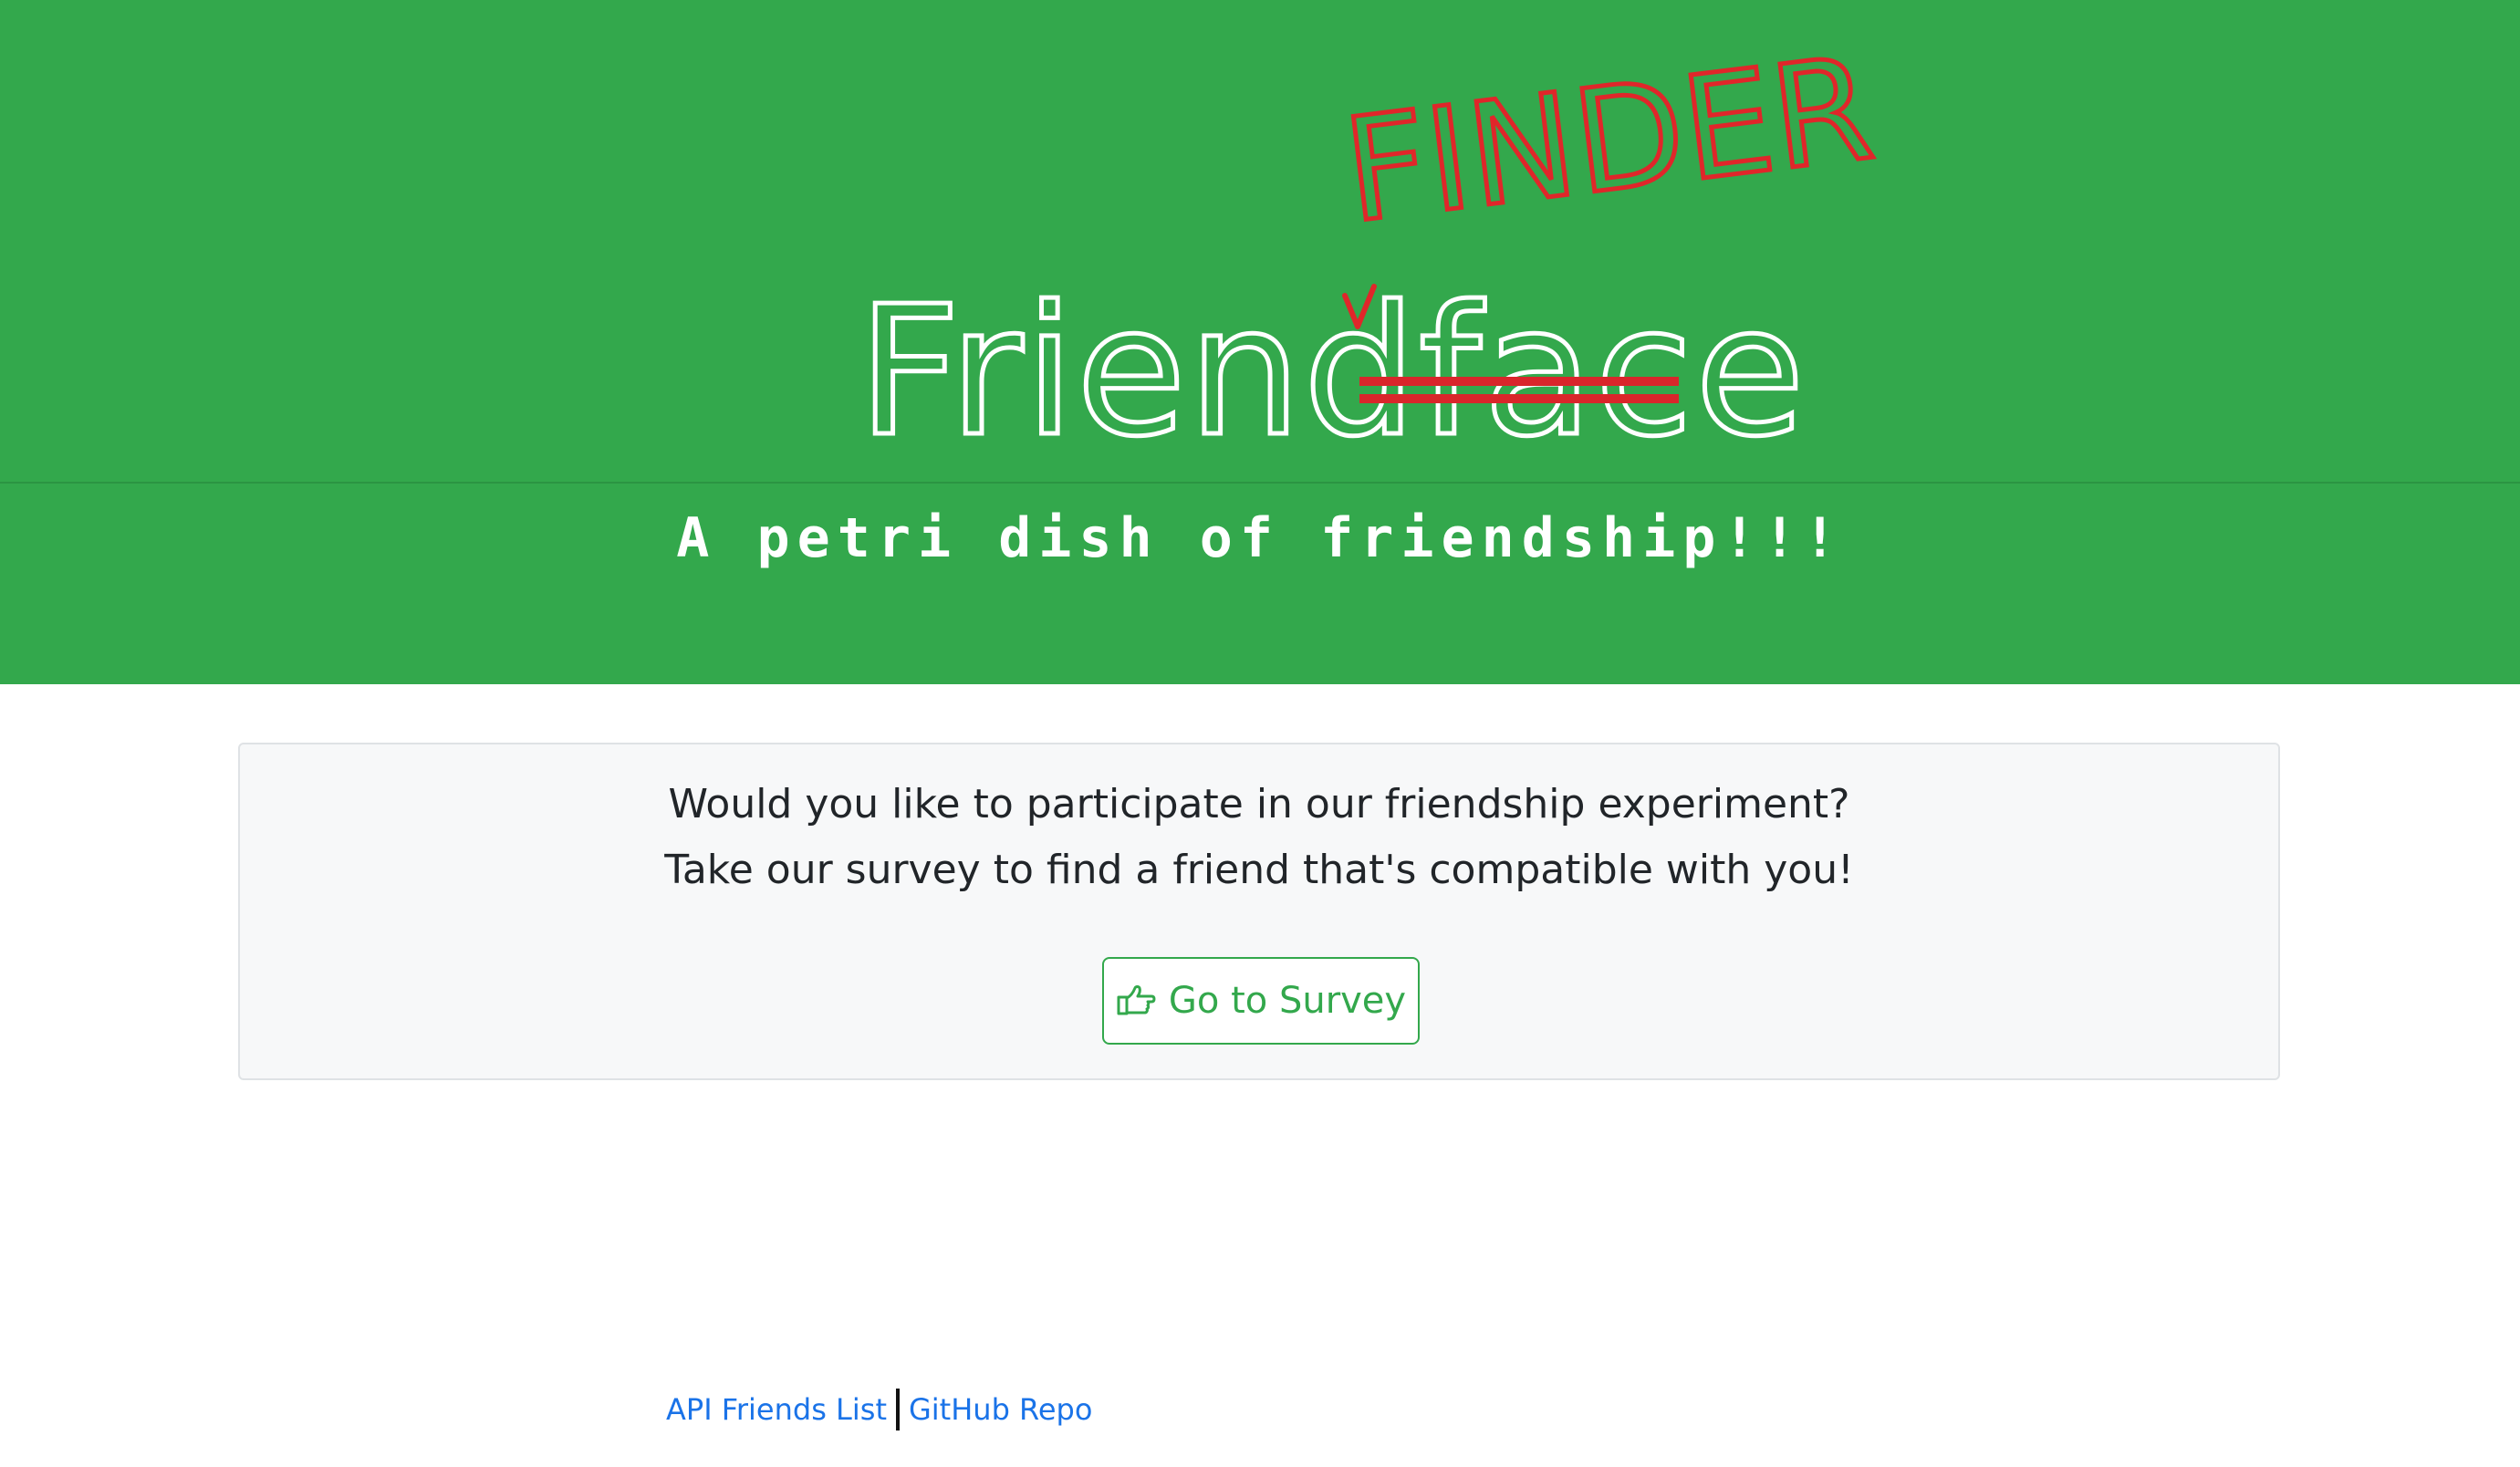 The width and height of the screenshot is (2520, 1467). What do you see at coordinates (1611, 372) in the screenshot?
I see `logo-struck-text: face` at bounding box center [1611, 372].